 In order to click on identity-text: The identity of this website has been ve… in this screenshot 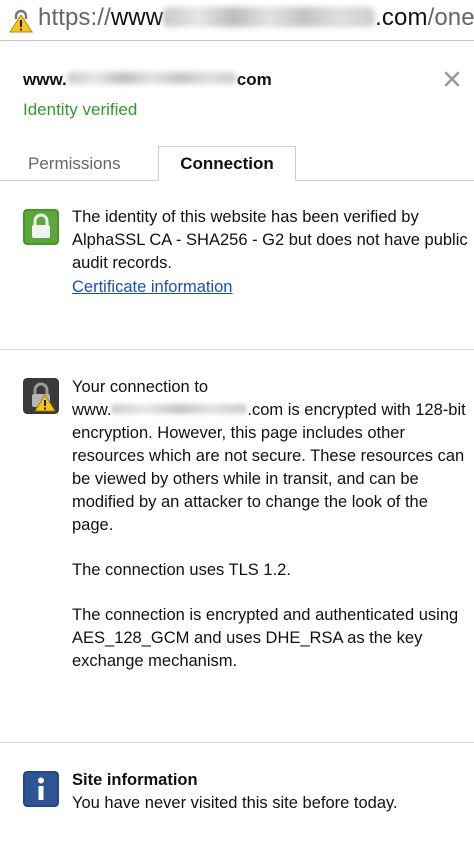, I will do `click(270, 240)`.